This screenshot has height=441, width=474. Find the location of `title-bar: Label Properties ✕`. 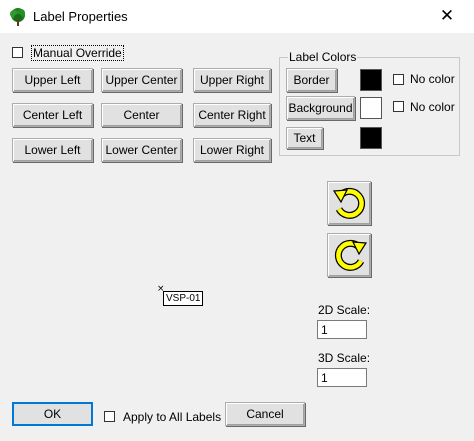

title-bar: Label Properties ✕ is located at coordinates (237, 16).